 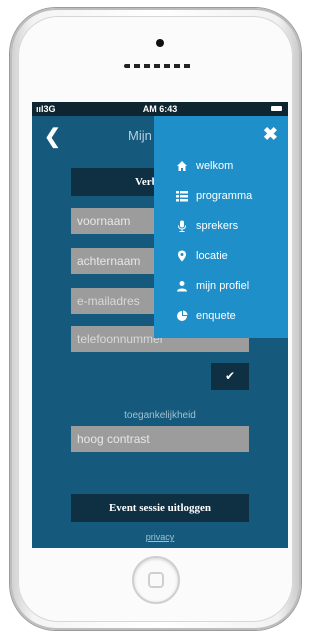 I want to click on logout-button: Event sessie uitloggen, so click(x=160, y=508).